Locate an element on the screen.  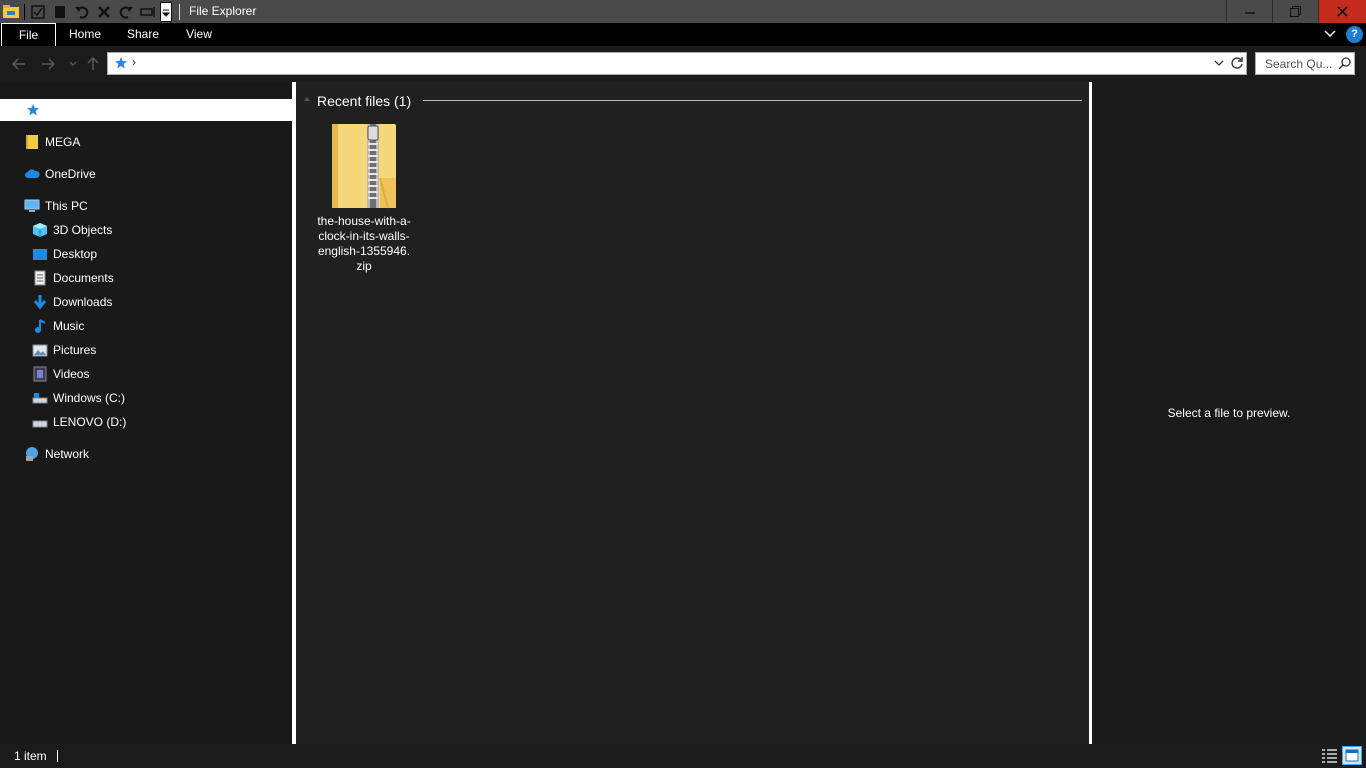
zip-folder-icon is located at coordinates (364, 166).